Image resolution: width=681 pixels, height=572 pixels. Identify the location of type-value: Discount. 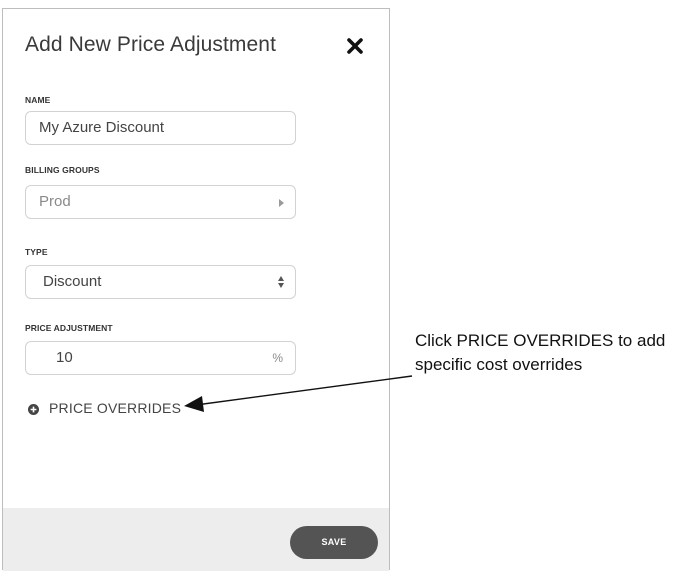
(72, 281).